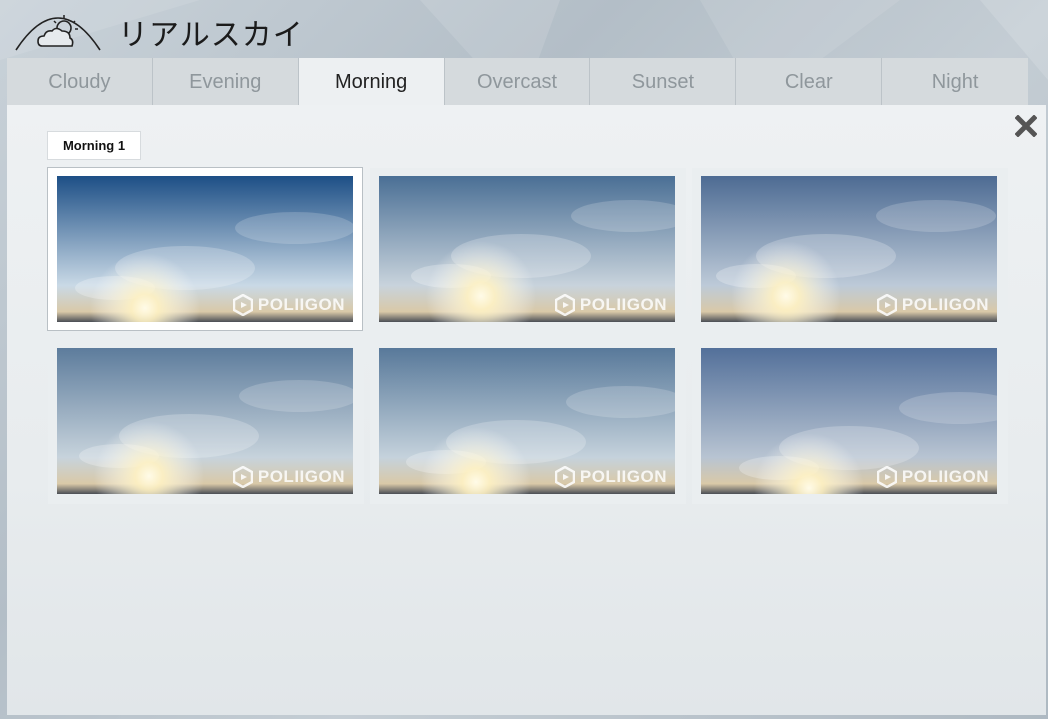  Describe the element at coordinates (225, 82) in the screenshot. I see `tab-evening: Evening` at that location.